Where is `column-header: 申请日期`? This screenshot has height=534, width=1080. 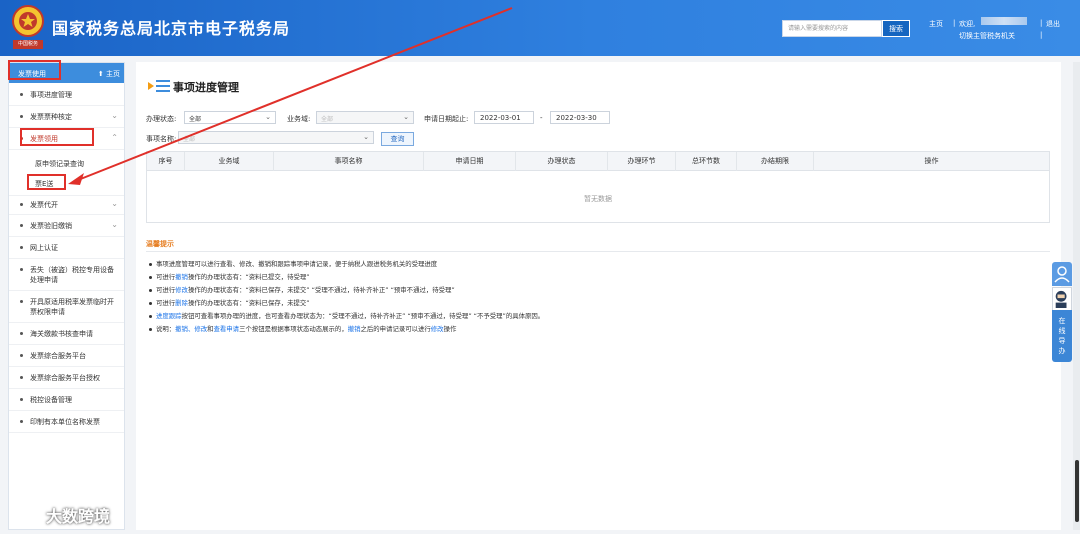 column-header: 申请日期 is located at coordinates (470, 161).